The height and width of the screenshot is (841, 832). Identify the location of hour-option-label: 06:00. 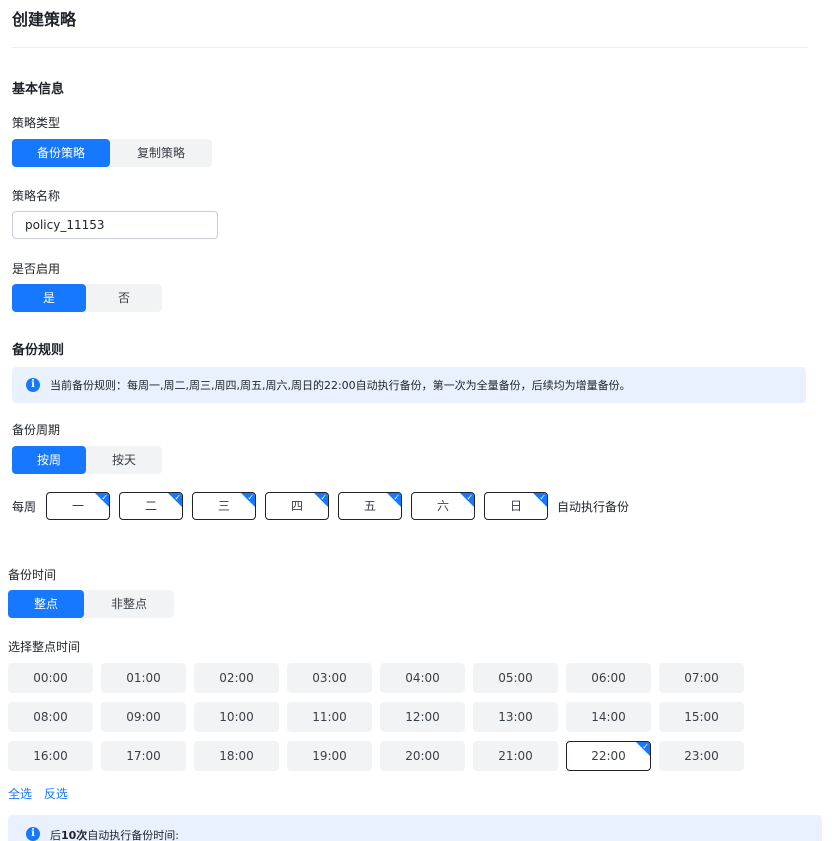
(608, 678).